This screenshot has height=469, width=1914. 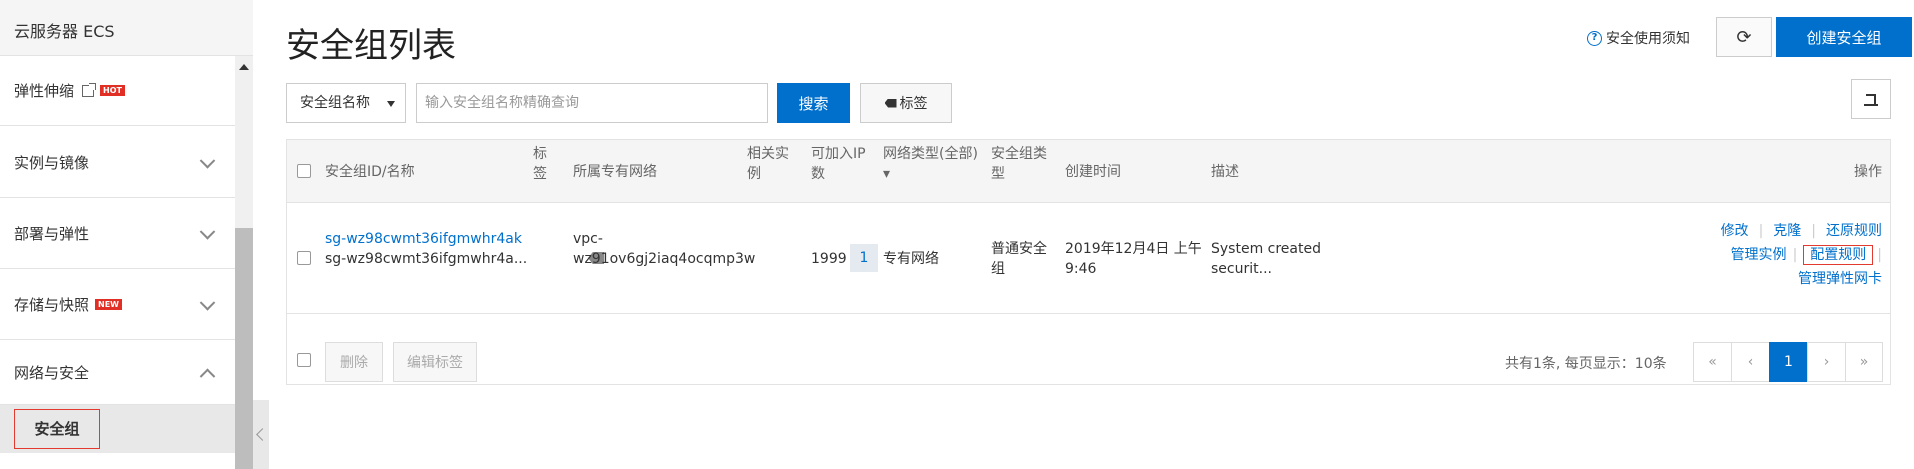 I want to click on last-page-button: », so click(x=1864, y=362).